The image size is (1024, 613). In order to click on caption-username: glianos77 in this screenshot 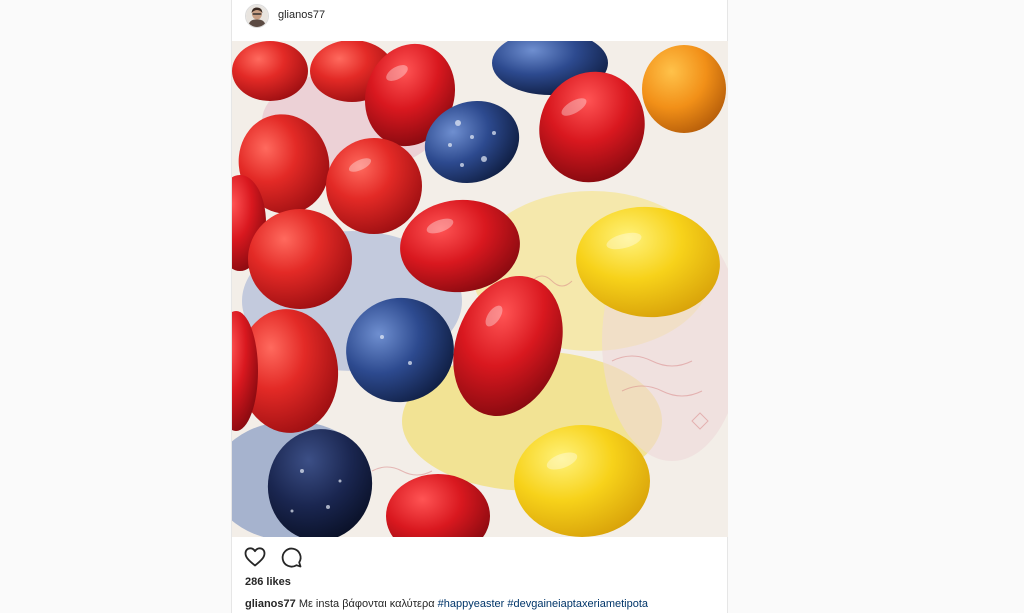, I will do `click(270, 604)`.